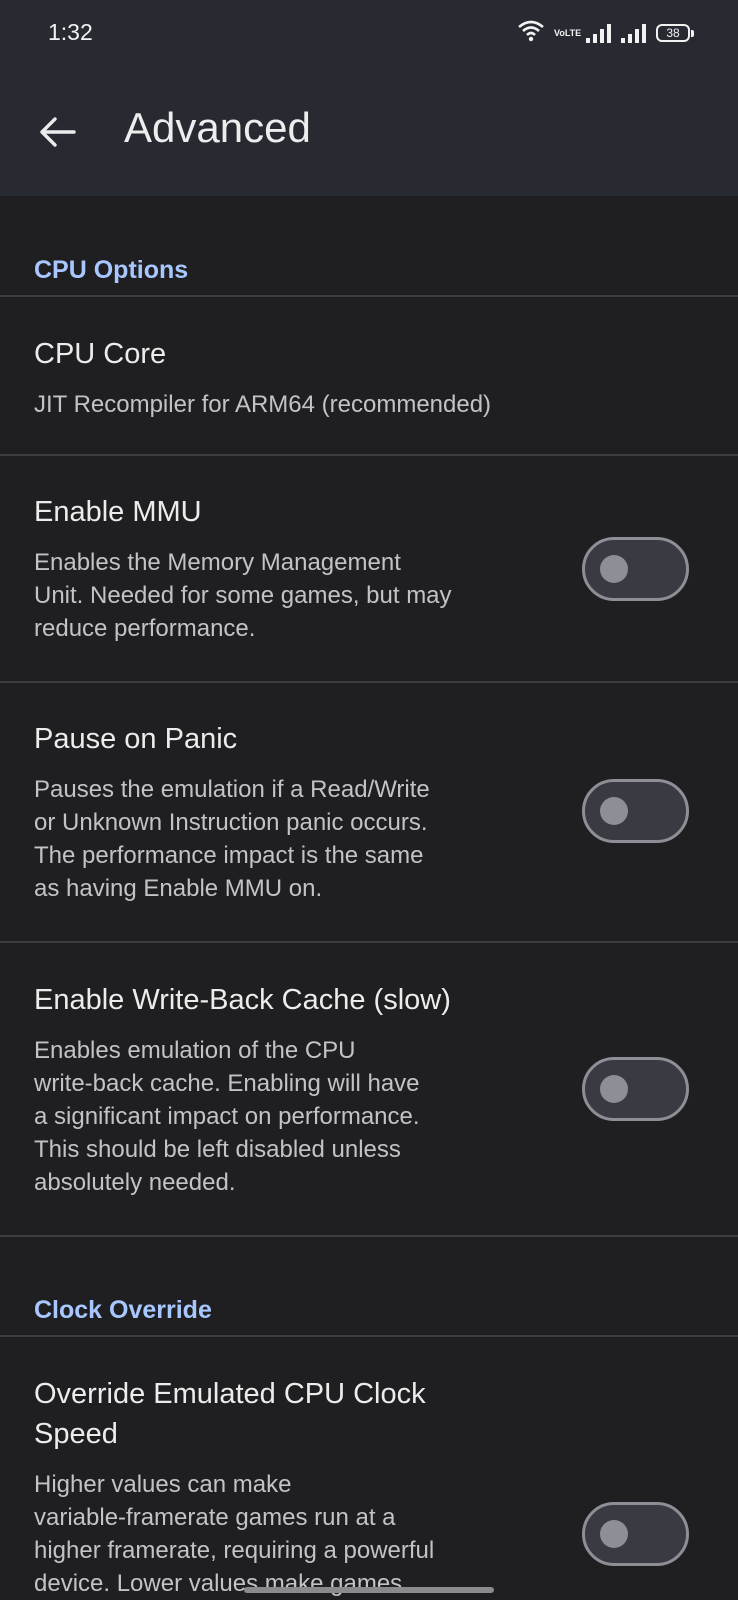 The width and height of the screenshot is (738, 1600). What do you see at coordinates (76, 1434) in the screenshot?
I see `setting-title-line: Speed` at bounding box center [76, 1434].